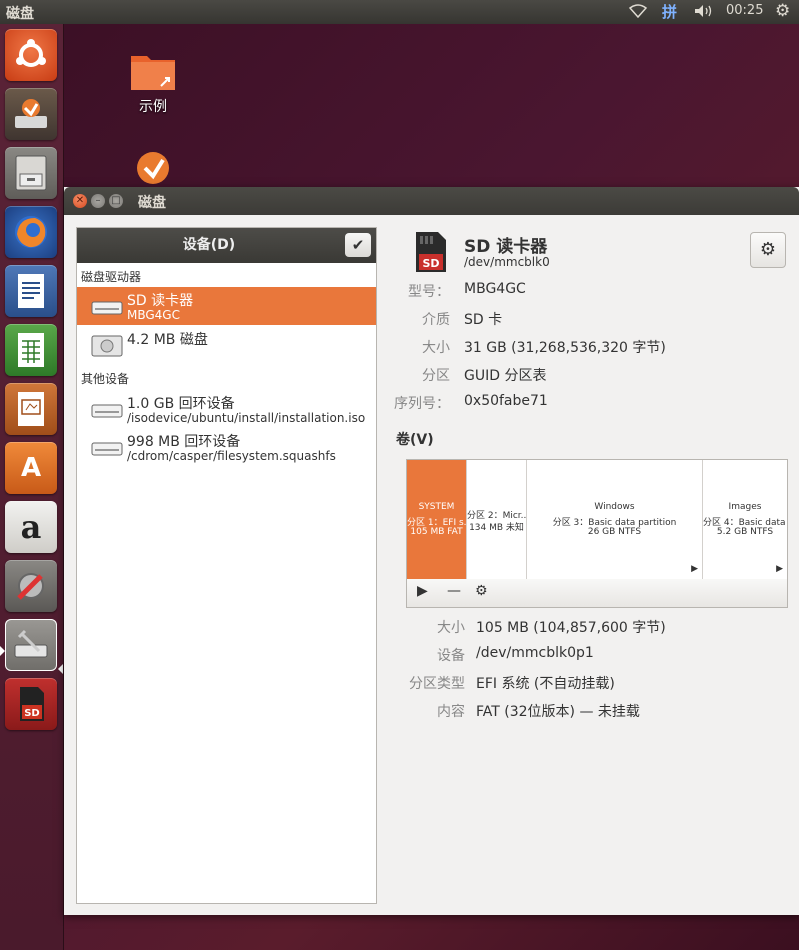 The image size is (799, 950). What do you see at coordinates (451, 712) in the screenshot?
I see `vol-label-contents: 内容` at bounding box center [451, 712].